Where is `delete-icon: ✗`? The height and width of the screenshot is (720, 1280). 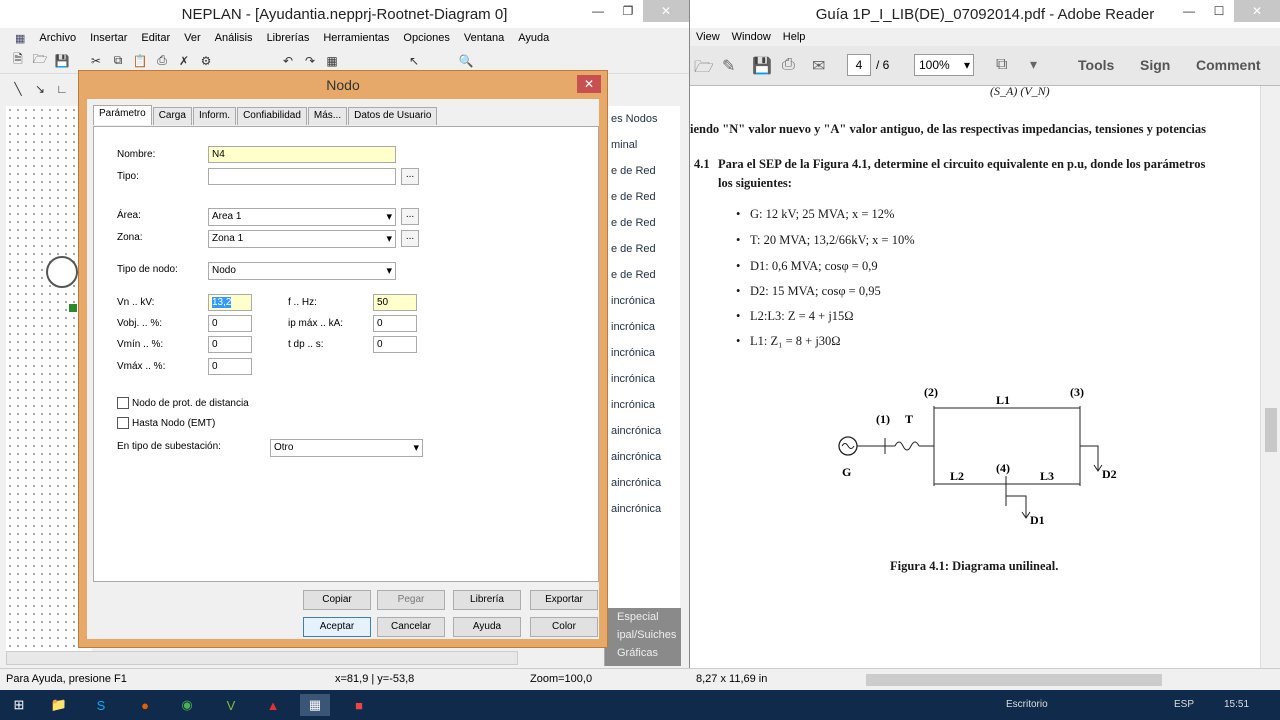 delete-icon: ✗ is located at coordinates (184, 61).